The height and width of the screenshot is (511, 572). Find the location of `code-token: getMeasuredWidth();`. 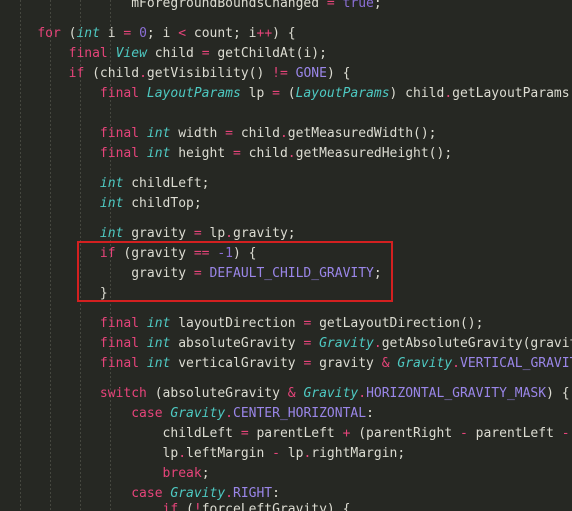

code-token: getMeasuredWidth(); is located at coordinates (362, 133).